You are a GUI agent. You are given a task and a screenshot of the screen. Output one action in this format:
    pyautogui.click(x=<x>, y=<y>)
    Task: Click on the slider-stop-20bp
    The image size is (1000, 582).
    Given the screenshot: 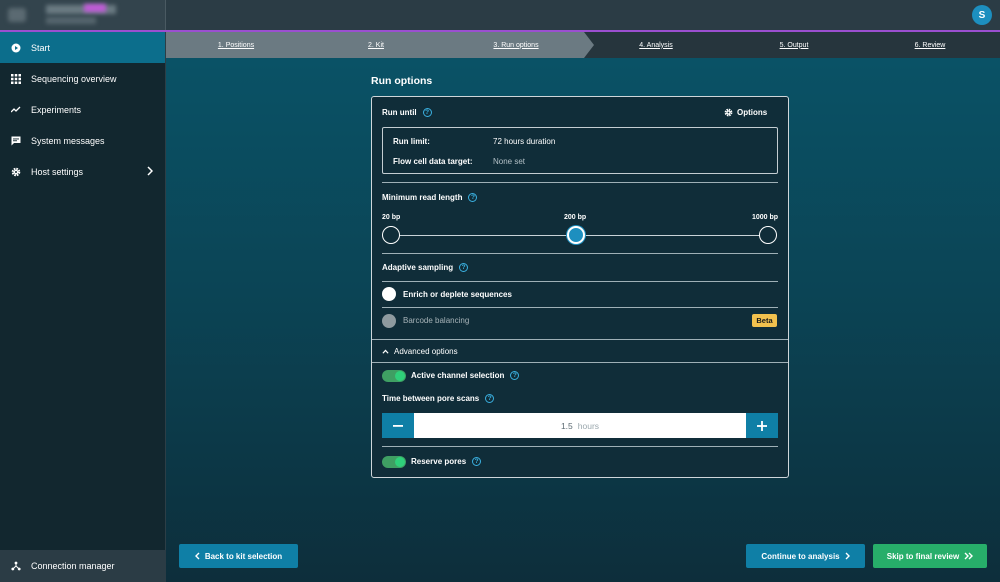 What is the action you would take?
    pyautogui.click(x=391, y=235)
    